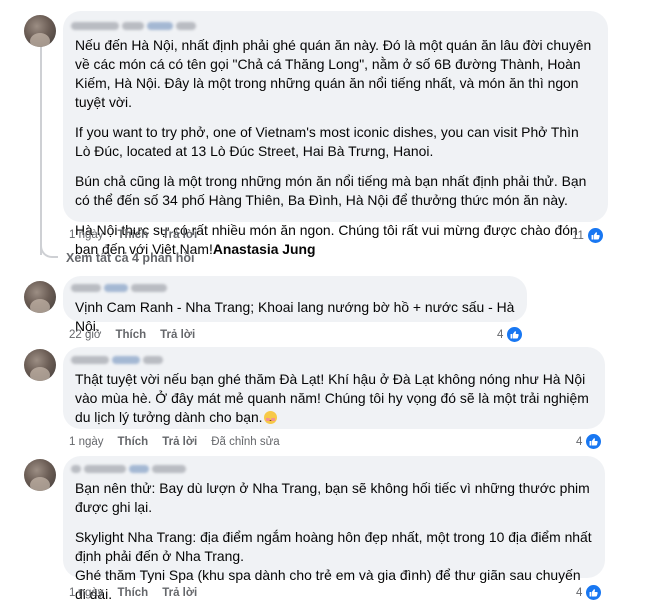 This screenshot has height=610, width=660. I want to click on reply-thread-line, so click(41, 150).